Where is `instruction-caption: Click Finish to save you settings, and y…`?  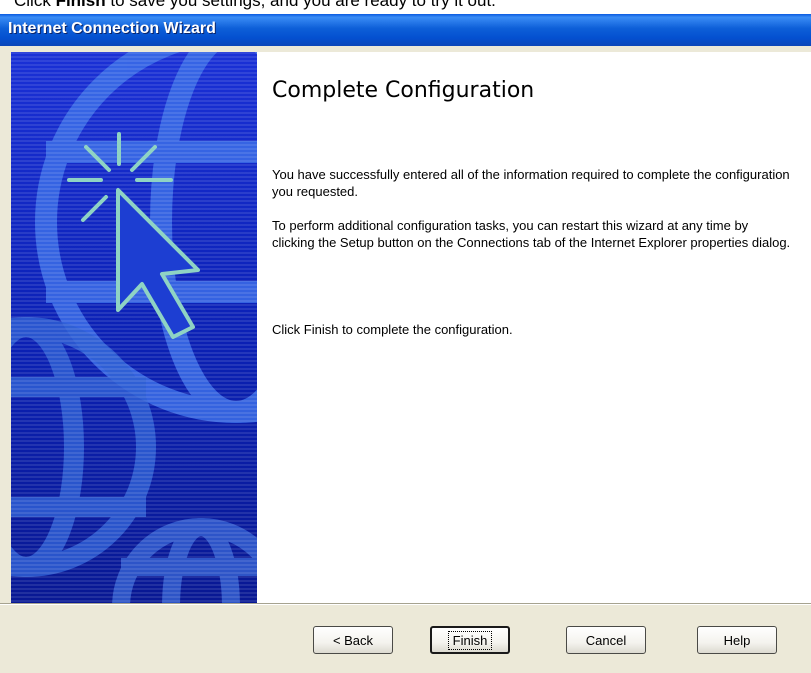 instruction-caption: Click Finish to save you settings, and y… is located at coordinates (255, 5).